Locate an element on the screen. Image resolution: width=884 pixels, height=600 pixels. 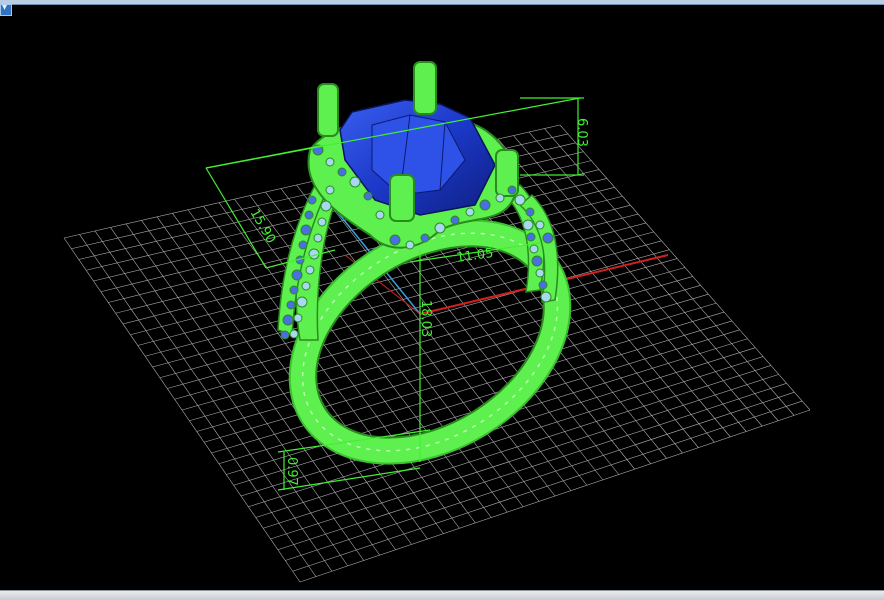
dim-band-thickness: 0.97 is located at coordinates (291, 471).